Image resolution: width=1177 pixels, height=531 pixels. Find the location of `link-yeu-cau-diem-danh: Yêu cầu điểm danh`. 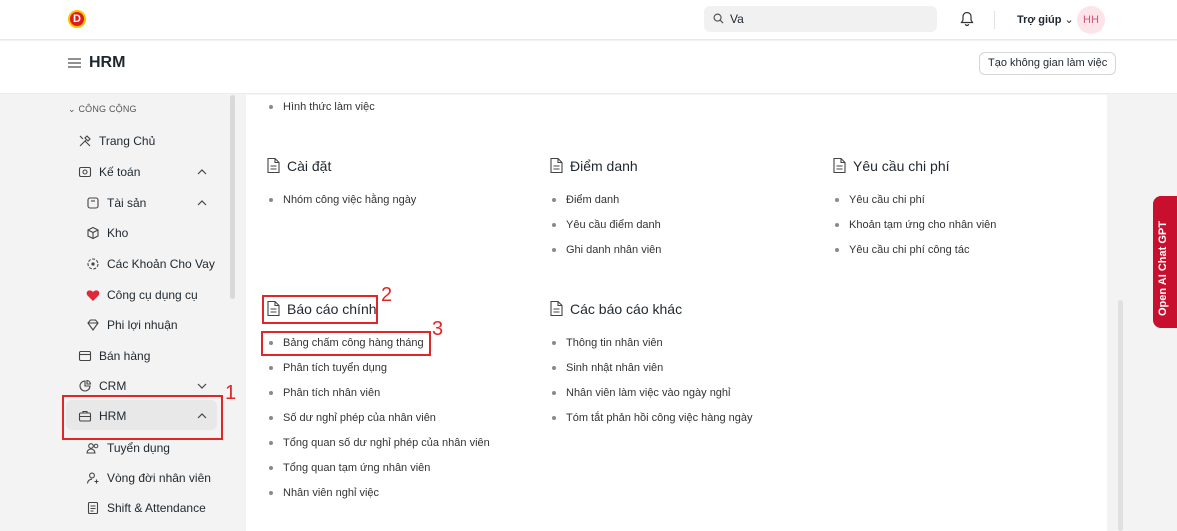

link-yeu-cau-diem-danh: Yêu cầu điểm danh is located at coordinates (606, 225).